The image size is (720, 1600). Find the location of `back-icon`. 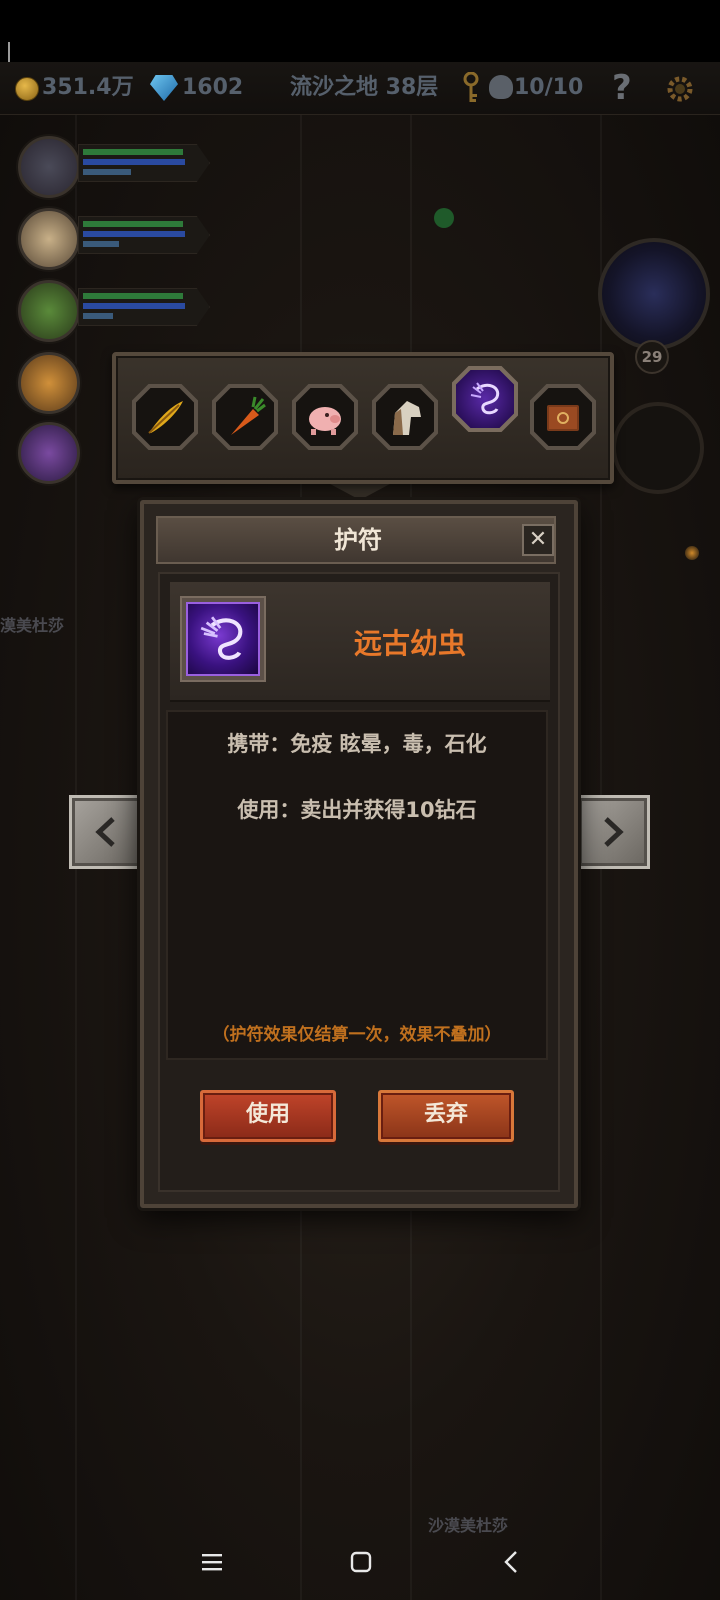

back-icon is located at coordinates (512, 1562).